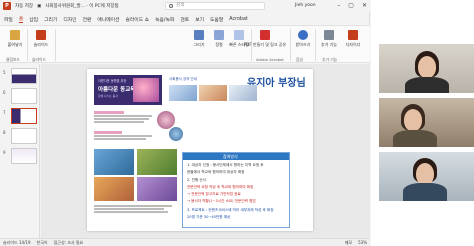 The width and height of the screenshot is (474, 246). Describe the element at coordinates (270, 59) in the screenshot. I see `group-label: Adobe Acrobat` at that location.